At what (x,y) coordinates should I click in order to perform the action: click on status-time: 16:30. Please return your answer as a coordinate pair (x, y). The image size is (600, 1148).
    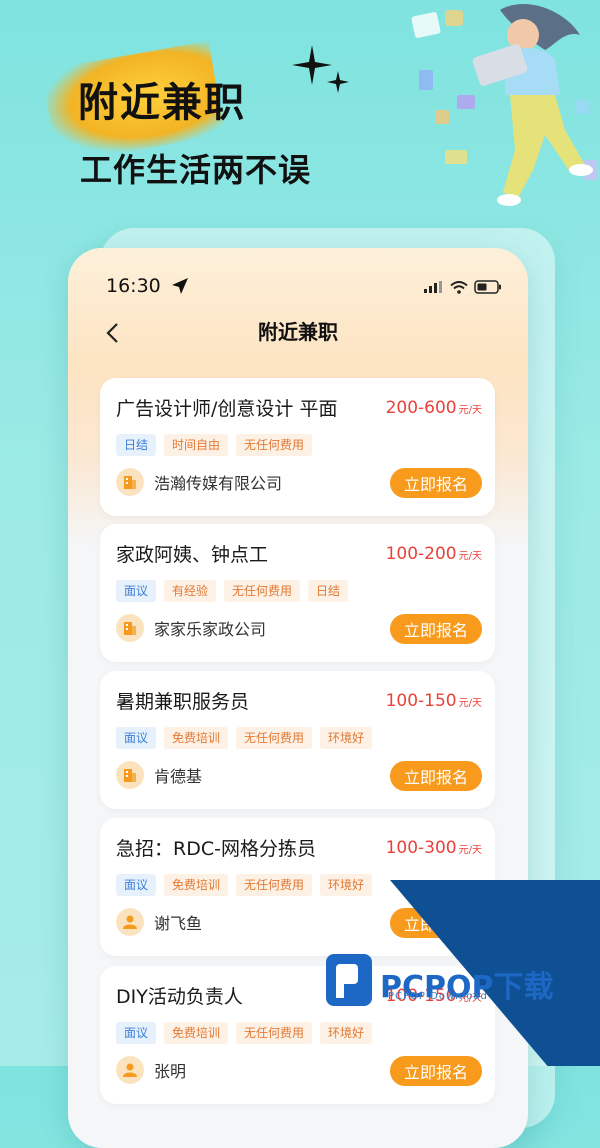
    Looking at the image, I should click on (133, 286).